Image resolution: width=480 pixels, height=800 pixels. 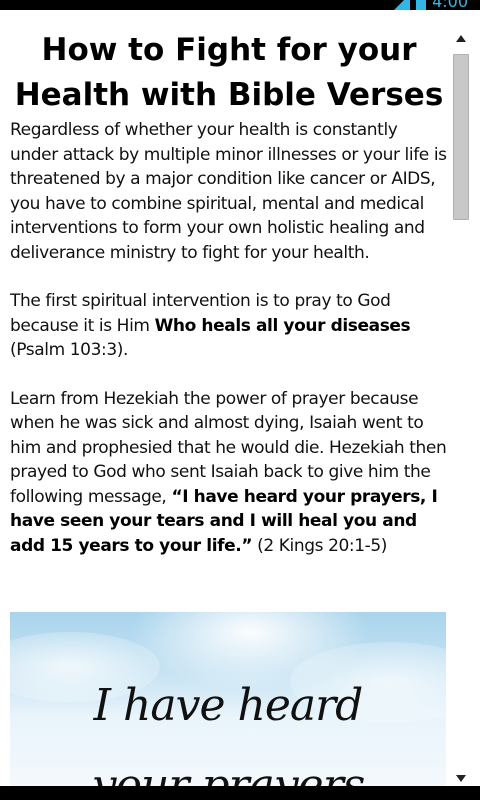 I want to click on status-time: 4:00, so click(x=450, y=5).